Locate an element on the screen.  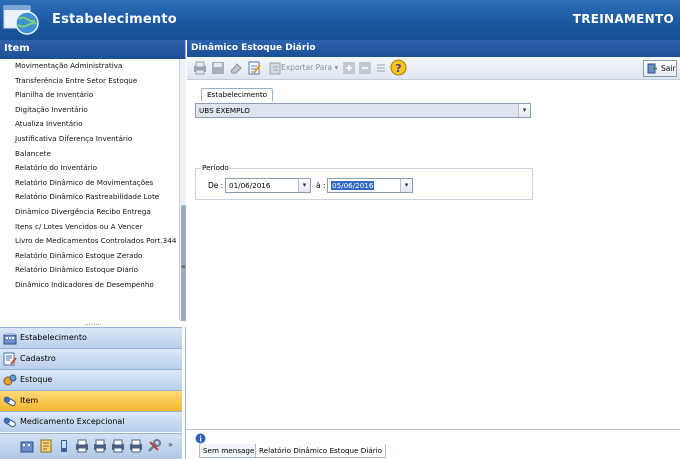
menu-scrollbar: « is located at coordinates (182, 192).